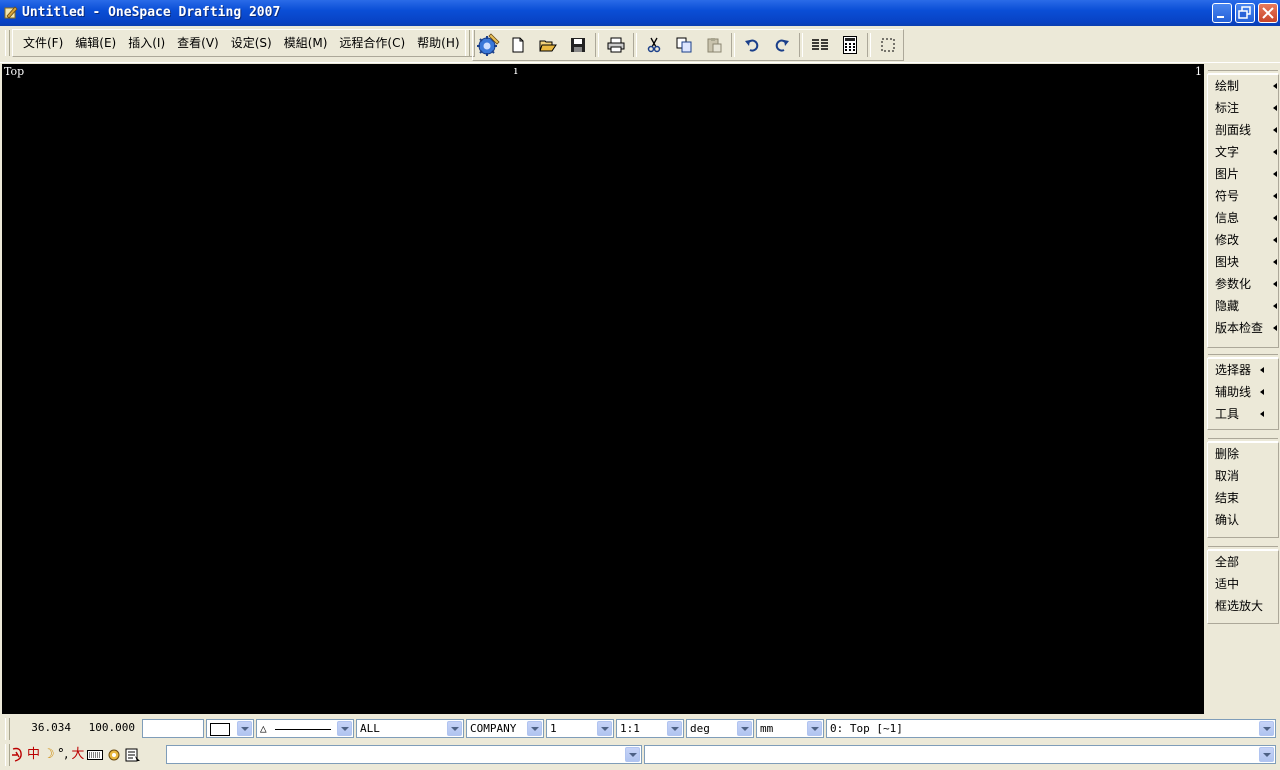  I want to click on wizard-button, so click(488, 45).